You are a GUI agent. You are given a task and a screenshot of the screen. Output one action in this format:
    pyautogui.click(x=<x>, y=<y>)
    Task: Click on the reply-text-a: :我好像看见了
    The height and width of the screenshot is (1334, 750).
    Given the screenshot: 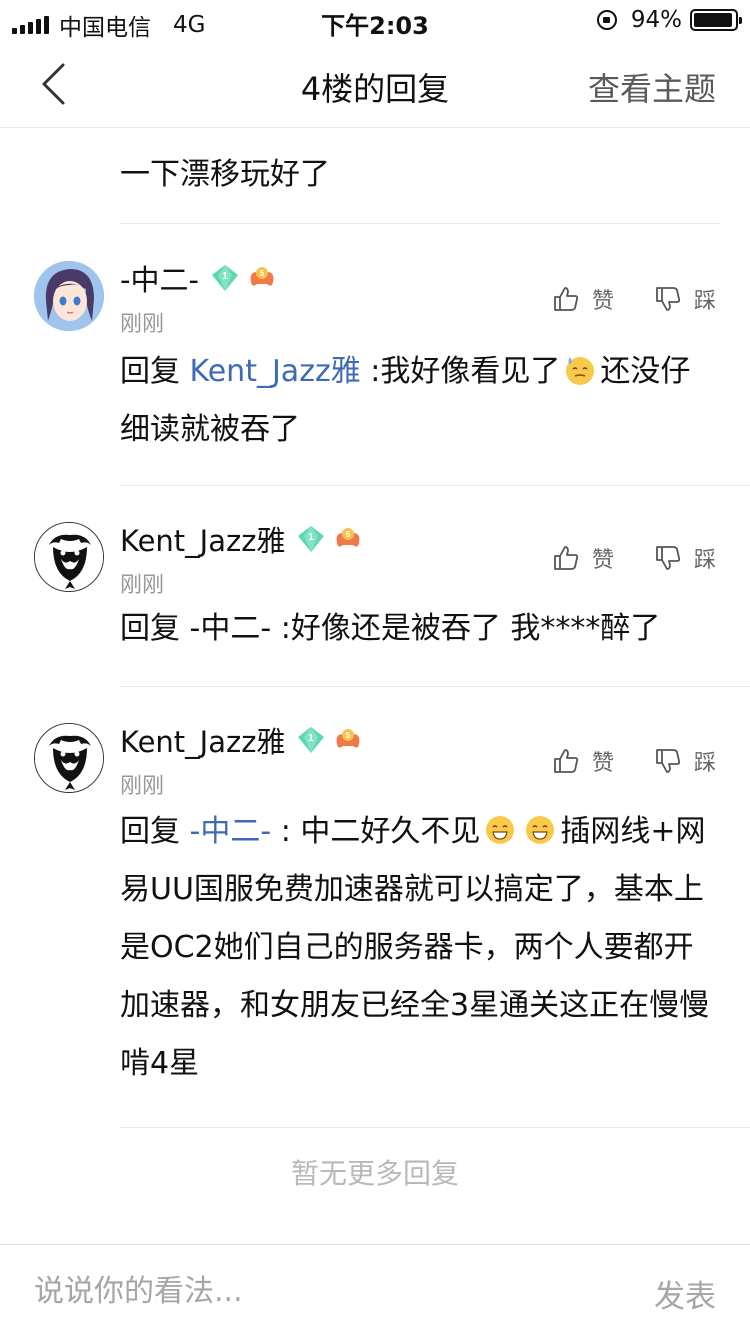 What is the action you would take?
    pyautogui.click(x=460, y=371)
    